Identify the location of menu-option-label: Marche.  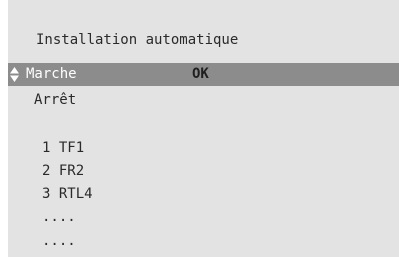
(51, 74).